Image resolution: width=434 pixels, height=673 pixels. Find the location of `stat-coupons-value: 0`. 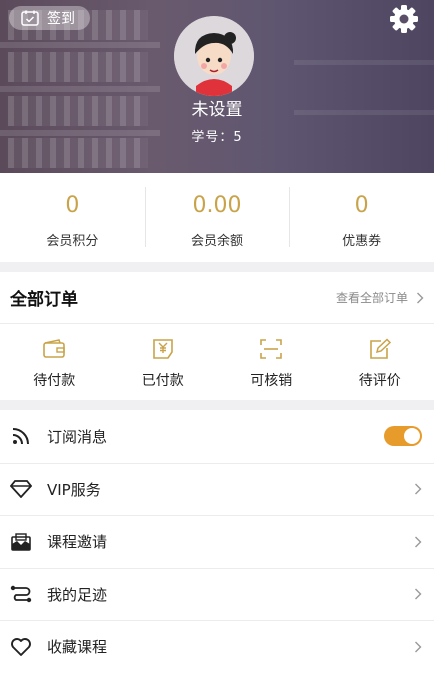

stat-coupons-value: 0 is located at coordinates (361, 205).